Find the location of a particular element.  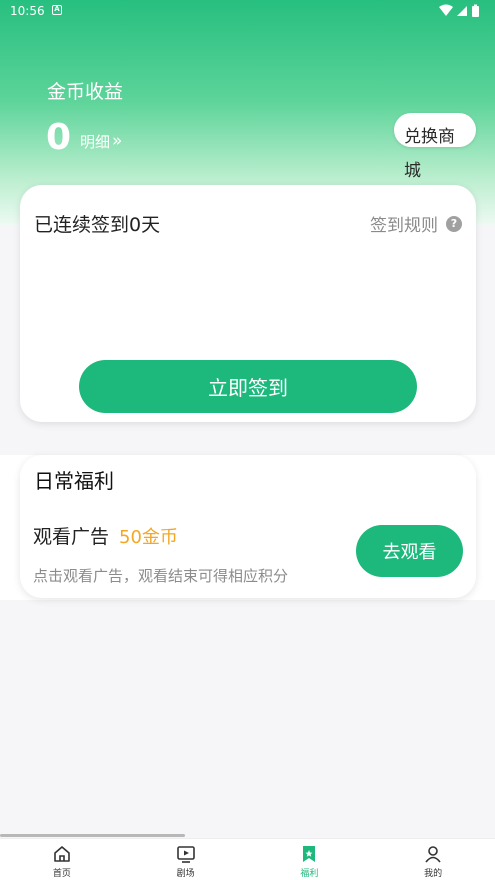

profile-icon is located at coordinates (433, 854).